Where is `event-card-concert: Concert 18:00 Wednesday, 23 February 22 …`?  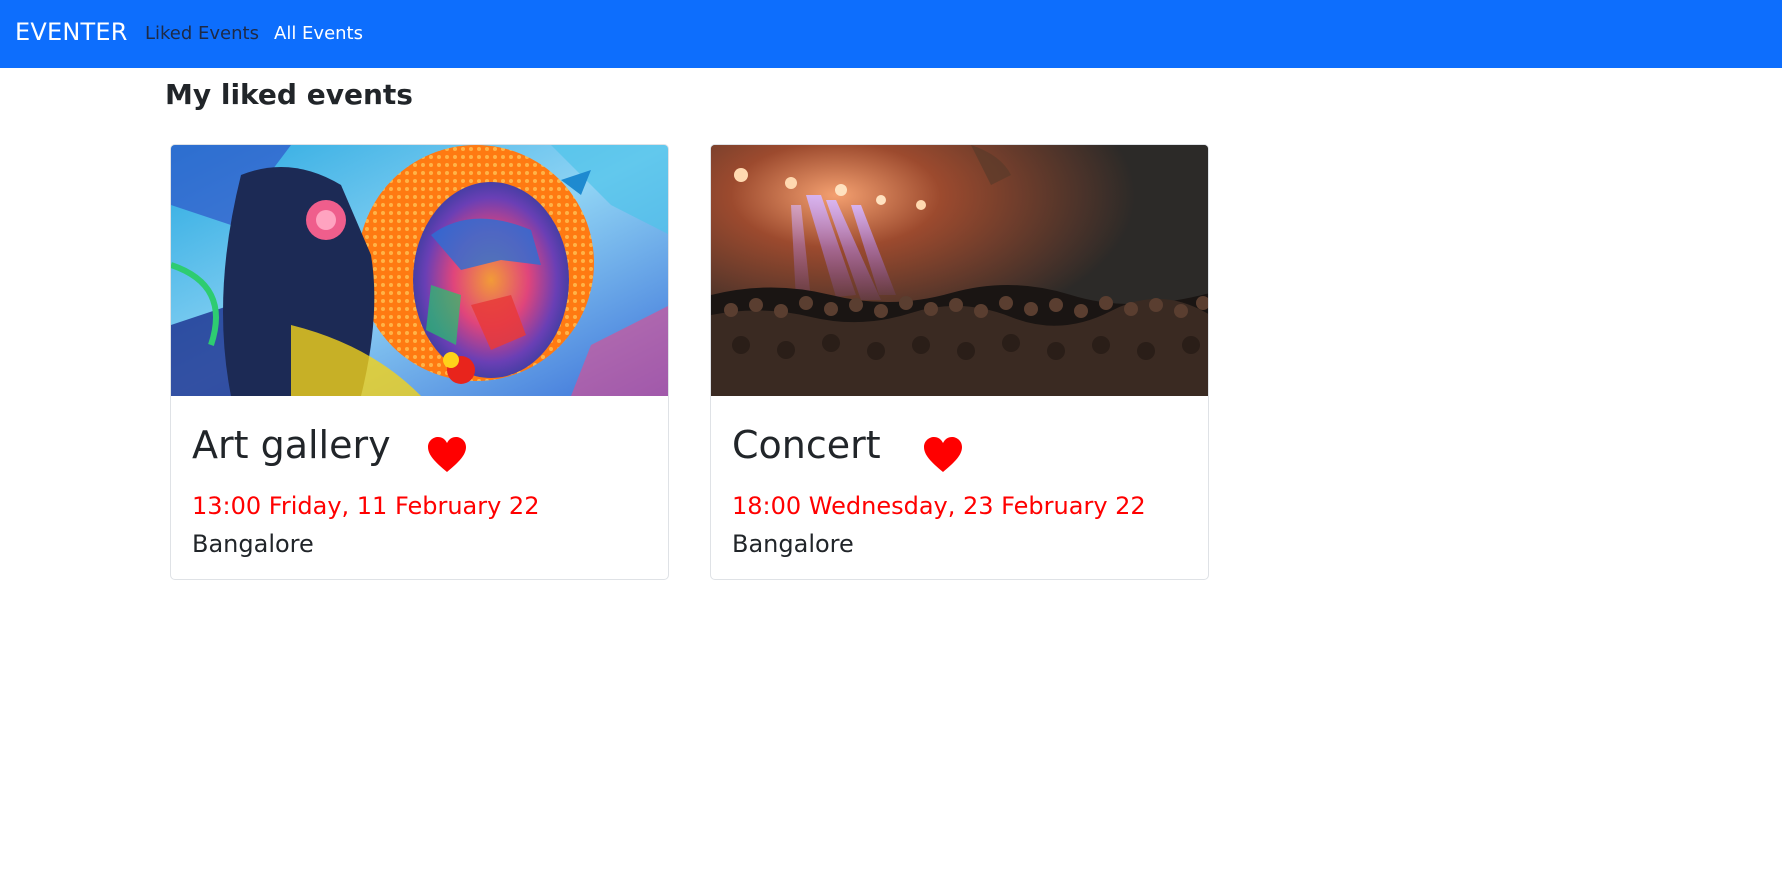
event-card-concert: Concert 18:00 Wednesday, 23 February 22 … is located at coordinates (959, 362).